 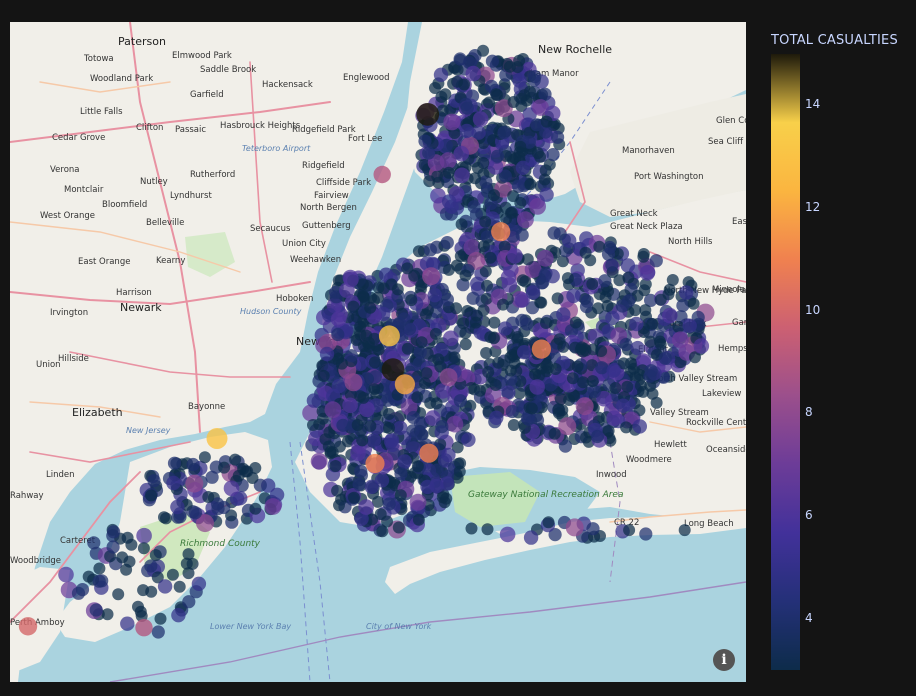 I want to click on place-label: Perth Amboy, so click(x=37, y=623).